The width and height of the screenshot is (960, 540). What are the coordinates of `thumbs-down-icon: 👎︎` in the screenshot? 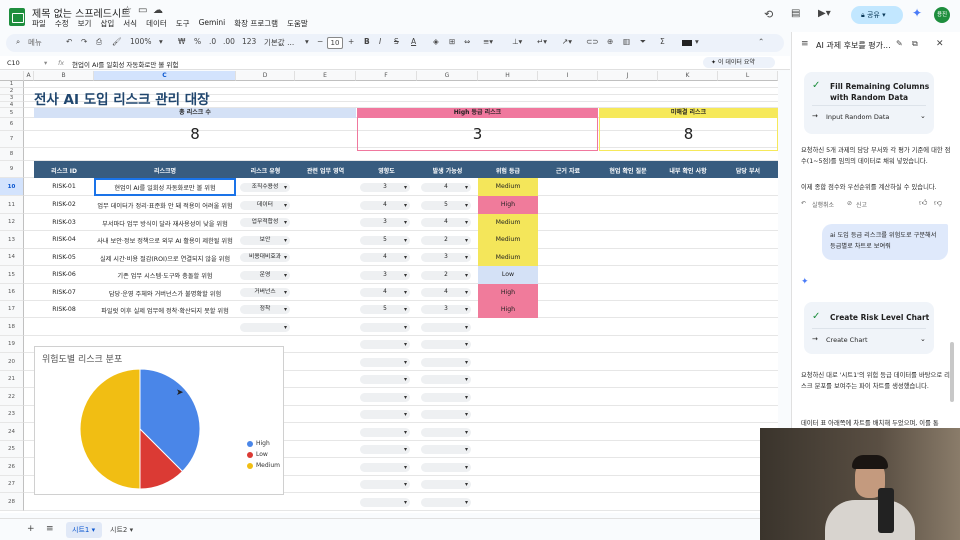 It's located at (938, 203).